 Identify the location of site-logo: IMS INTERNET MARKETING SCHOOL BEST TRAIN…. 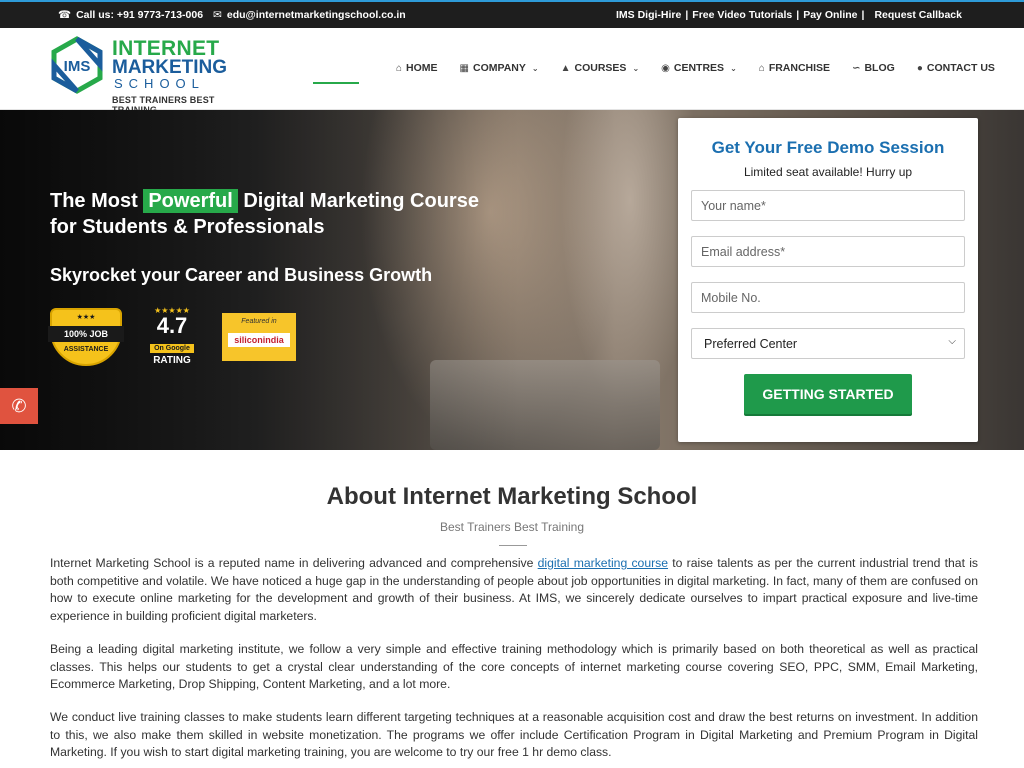
(138, 74).